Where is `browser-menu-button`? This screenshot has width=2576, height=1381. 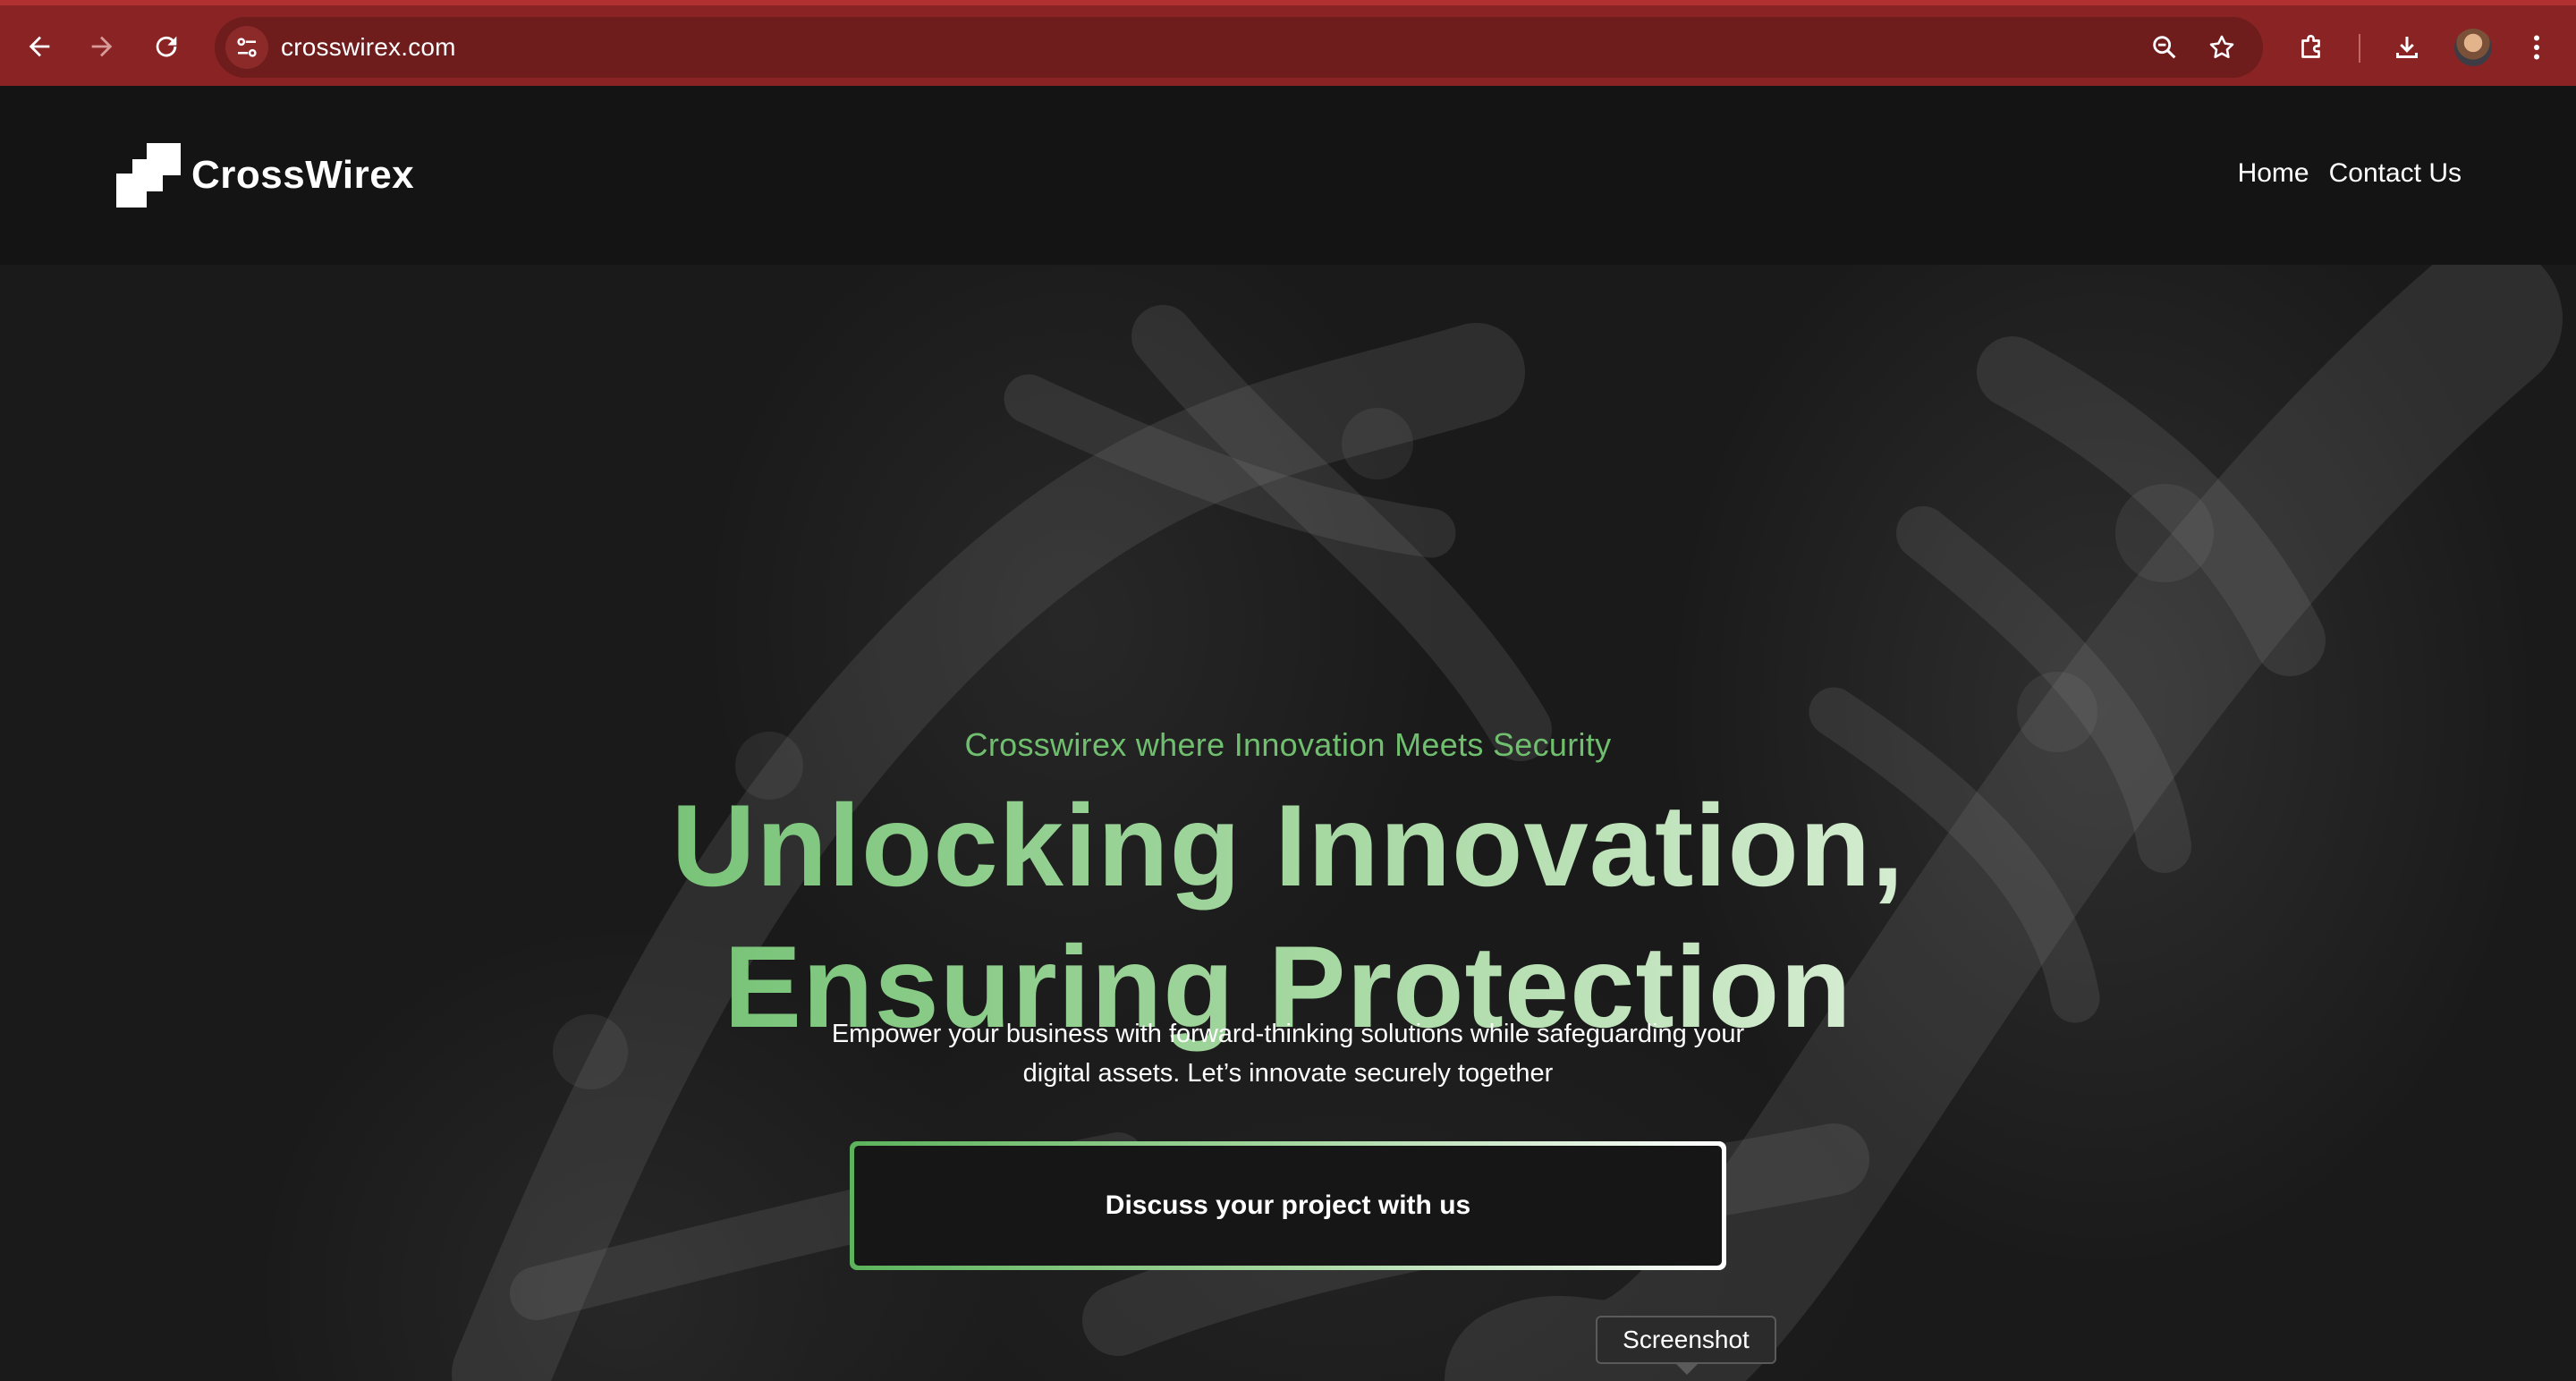 browser-menu-button is located at coordinates (2536, 47).